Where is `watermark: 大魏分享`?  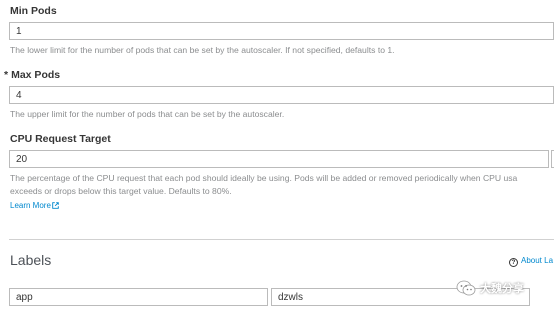
watermark: 大魏分享 is located at coordinates (490, 288).